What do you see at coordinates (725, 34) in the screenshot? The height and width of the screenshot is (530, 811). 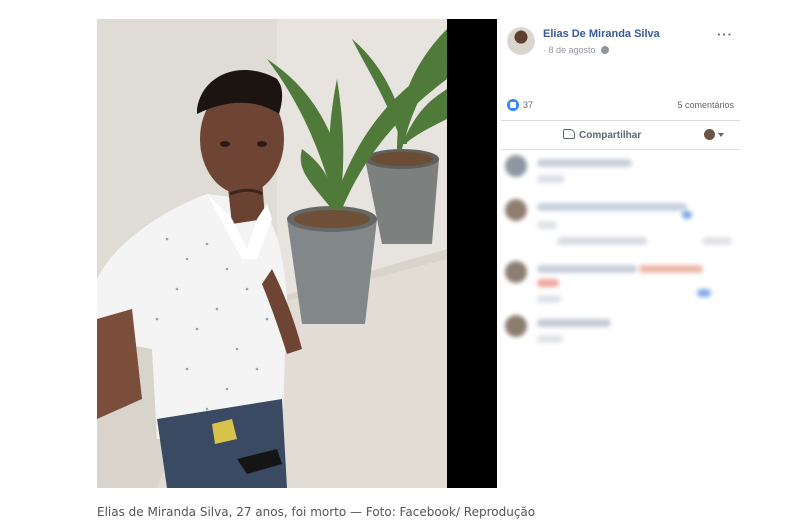 I see `more-icon: ···` at bounding box center [725, 34].